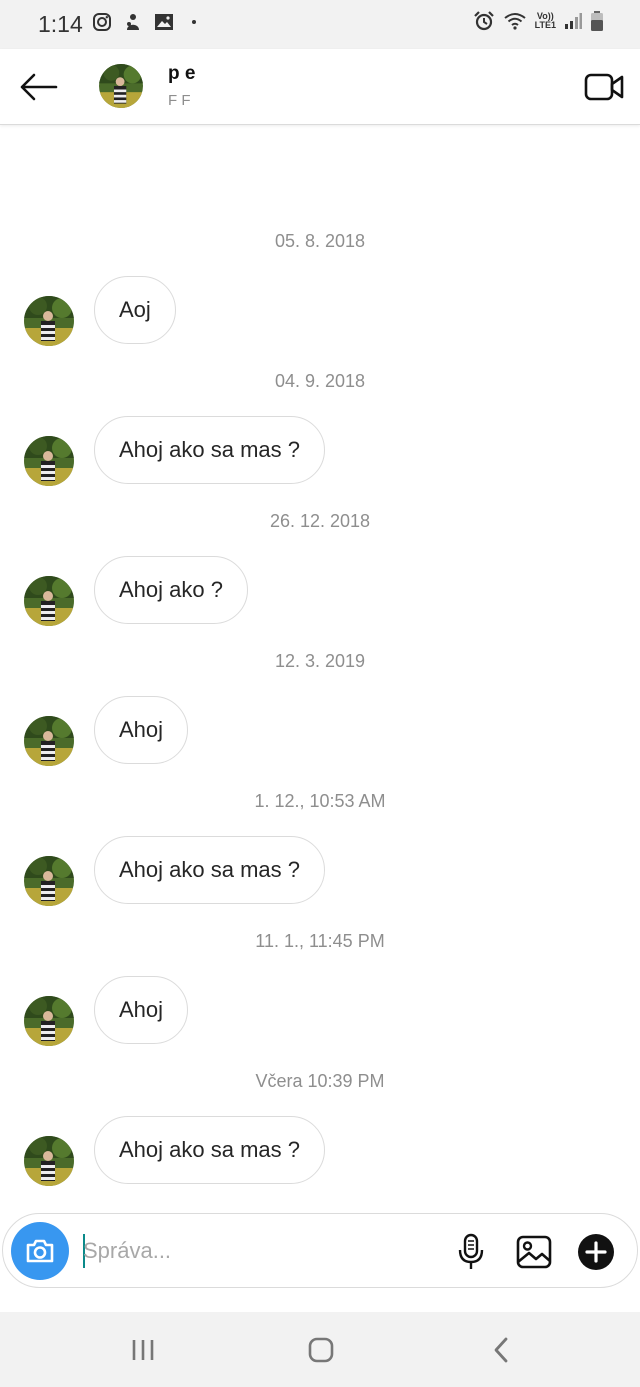 This screenshot has height=1387, width=640. I want to click on more-options-button, so click(596, 1252).